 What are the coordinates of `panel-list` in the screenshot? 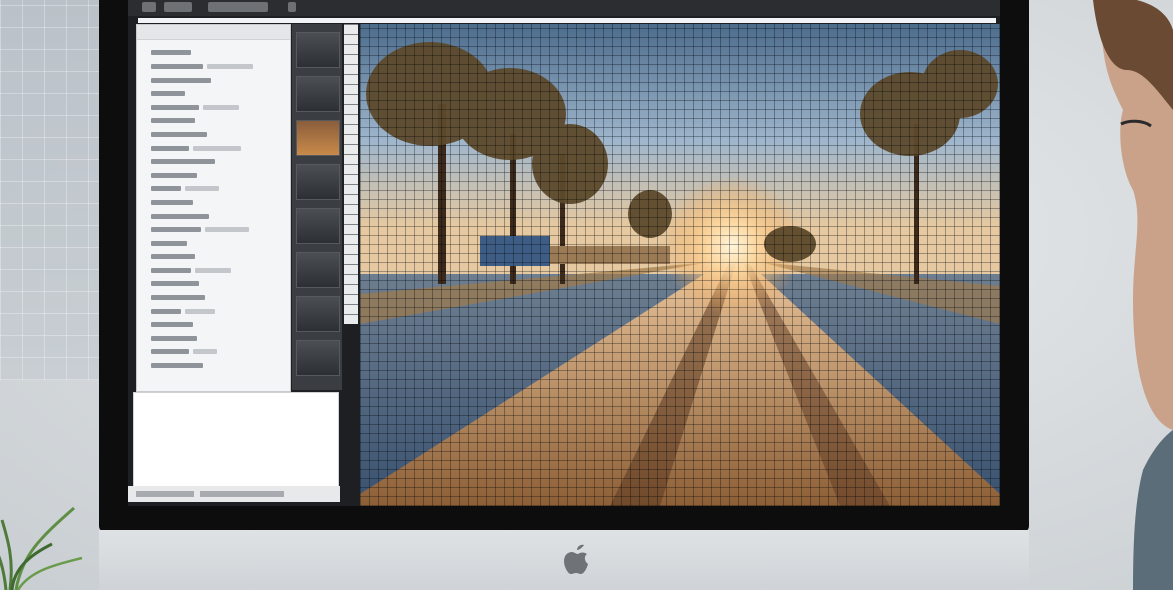 It's located at (213, 206).